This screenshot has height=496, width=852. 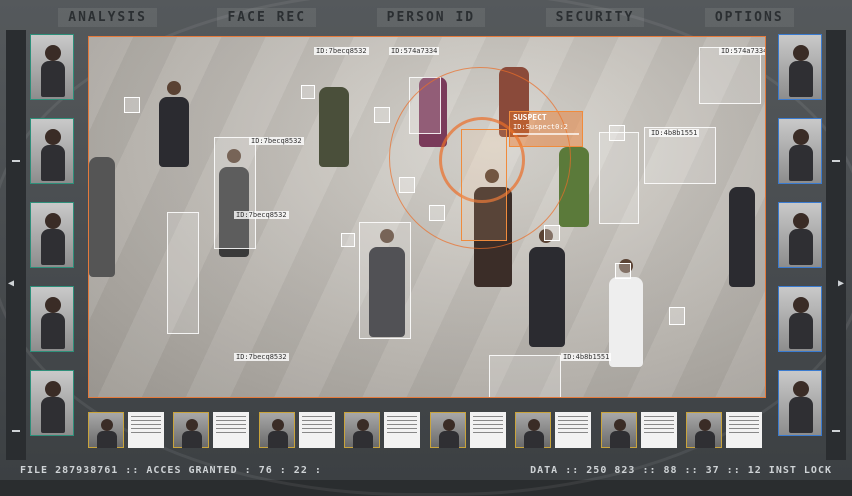 I want to click on suspect-title: SUSPECT, so click(x=530, y=117).